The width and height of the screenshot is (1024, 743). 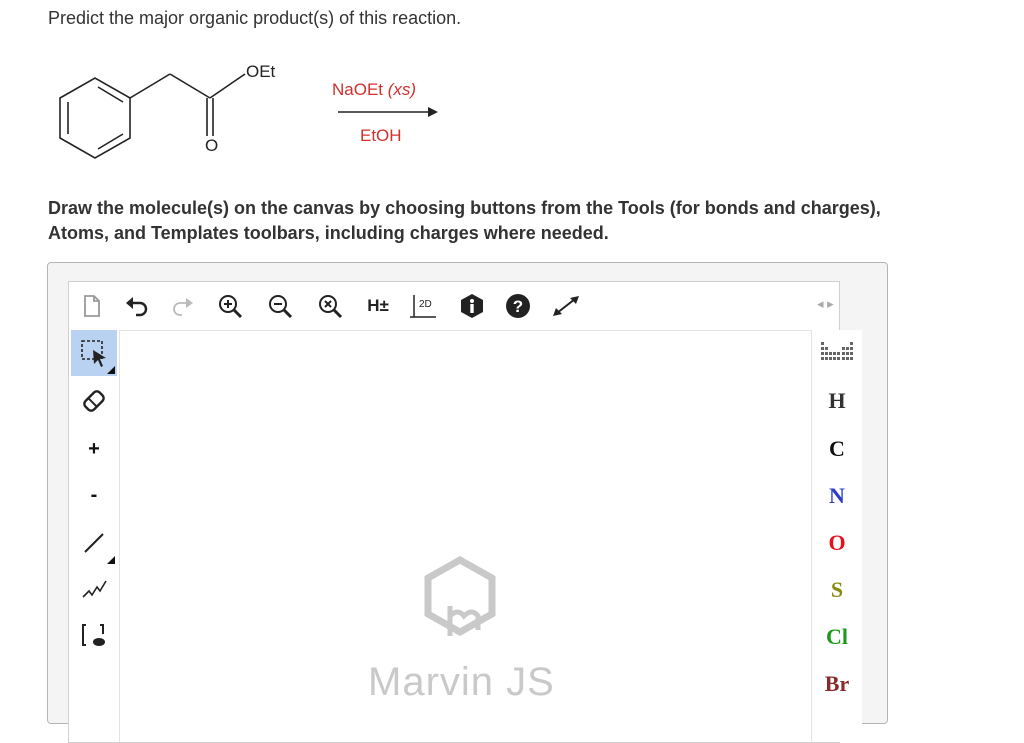 I want to click on clean-2d-icon: 2D, so click(x=424, y=306).